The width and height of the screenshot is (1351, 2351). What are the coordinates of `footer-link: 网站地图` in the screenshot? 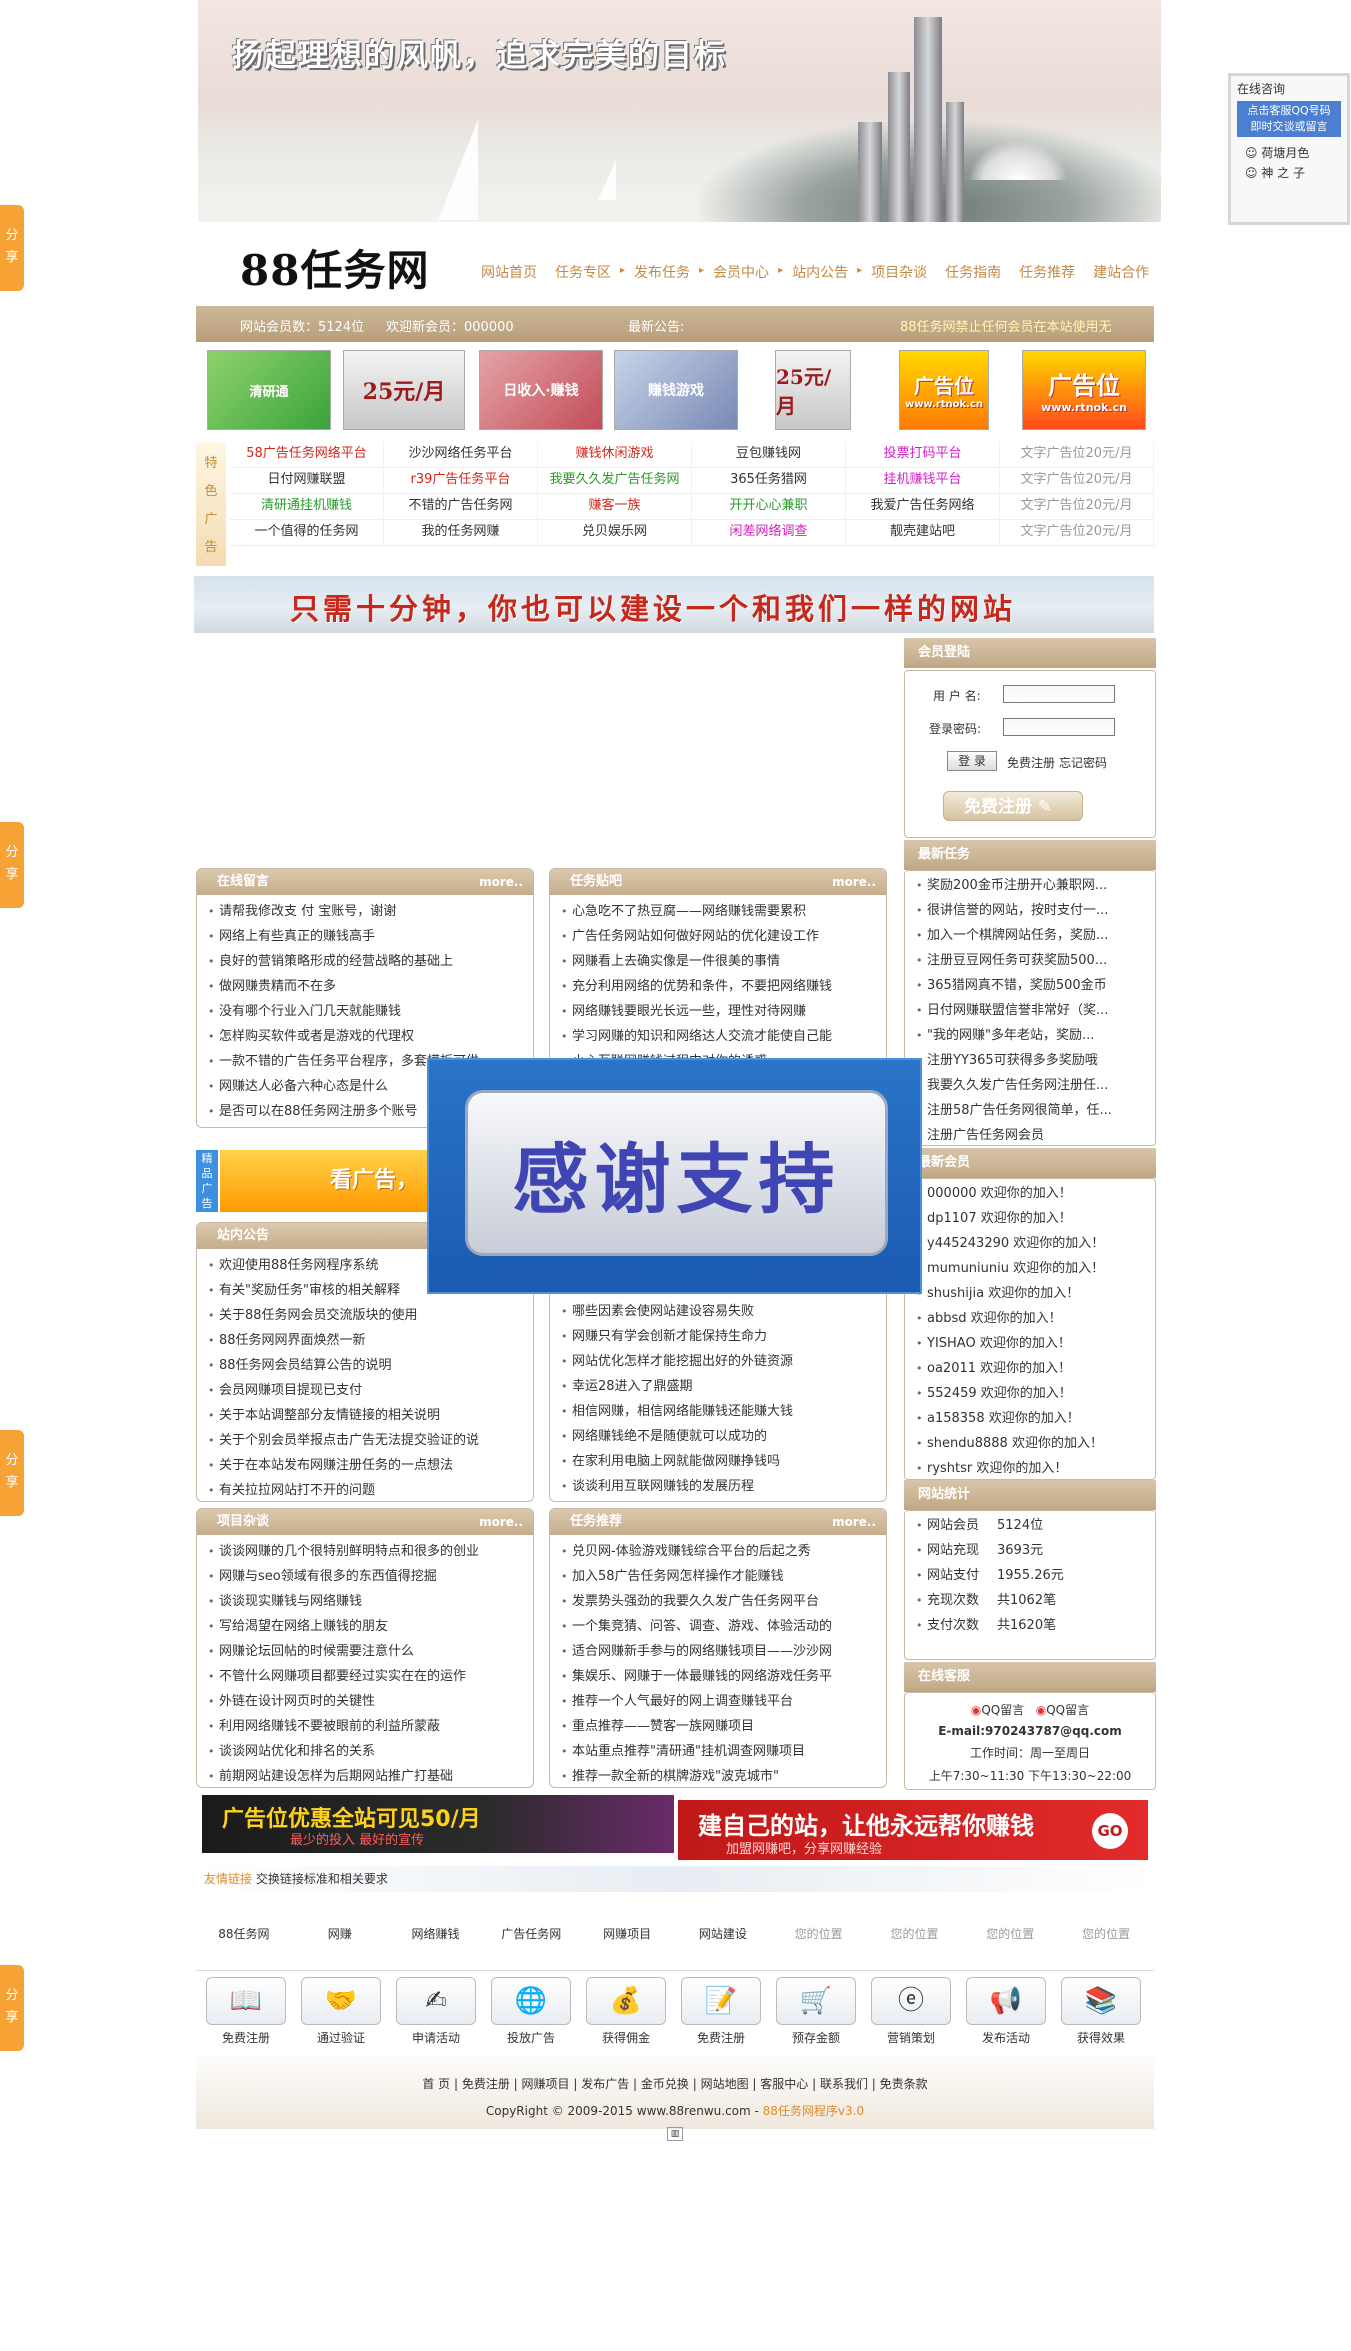 It's located at (725, 2084).